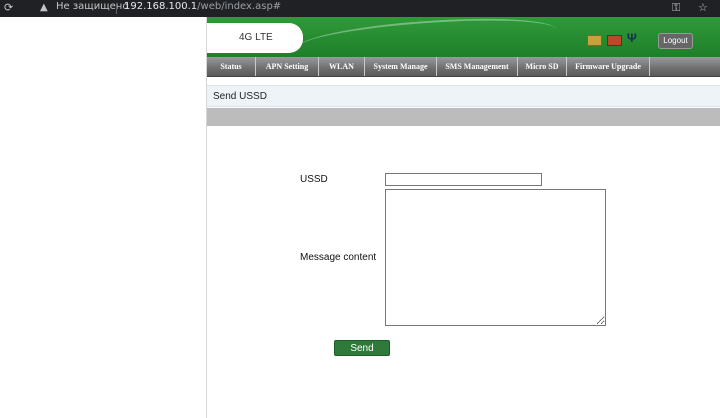 This screenshot has height=418, width=720. What do you see at coordinates (676, 8) in the screenshot?
I see `key-icon: ⚿` at bounding box center [676, 8].